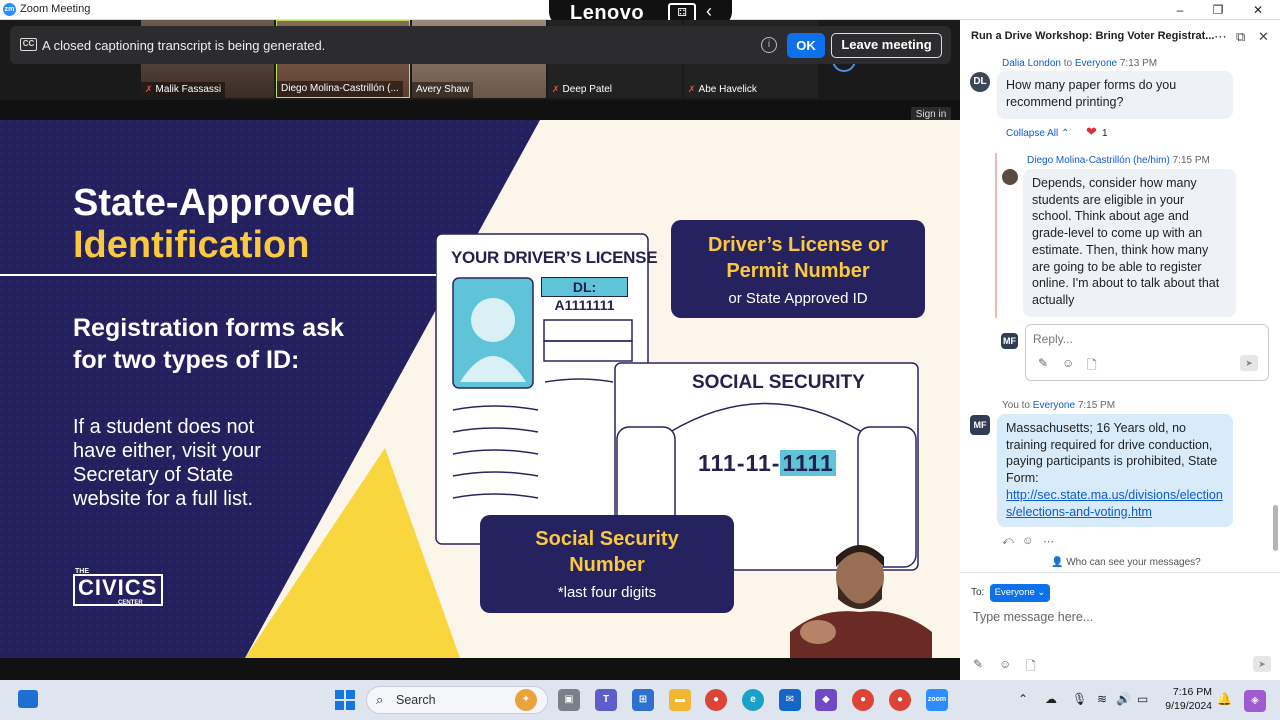 The image size is (1280, 720). Describe the element at coordinates (1041, 592) in the screenshot. I see `chevron-down-icon: ⌄` at that location.